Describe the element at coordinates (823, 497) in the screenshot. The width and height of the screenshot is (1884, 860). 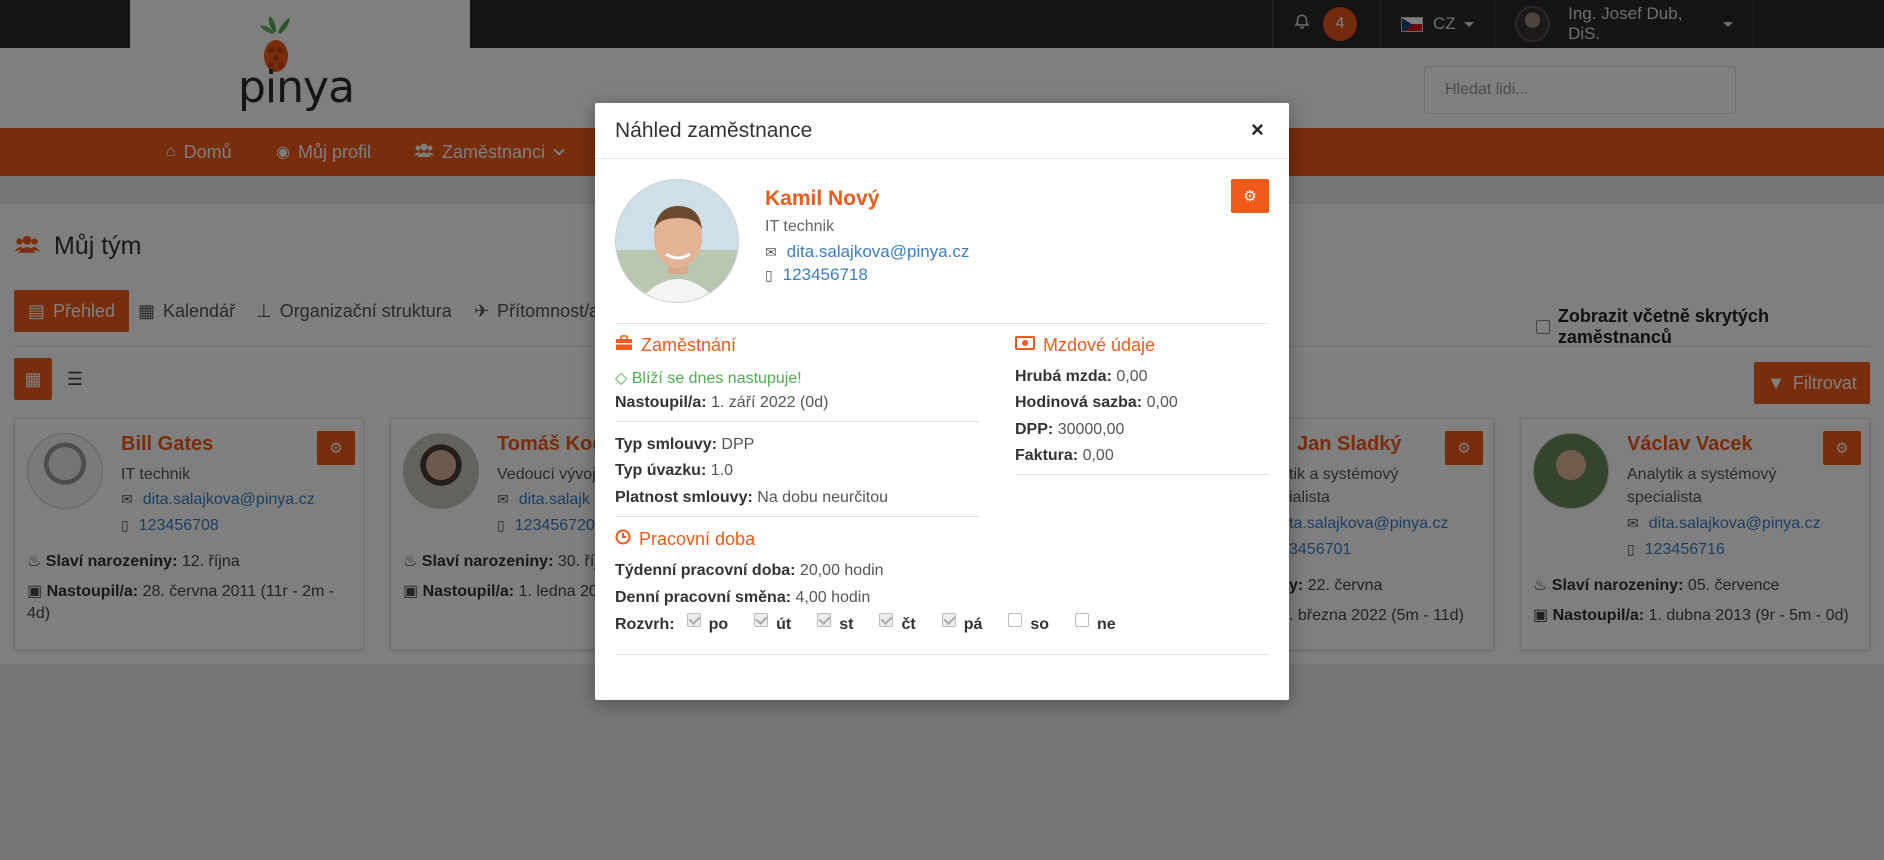
I see `validity-value: Na dobu neurčitou` at that location.